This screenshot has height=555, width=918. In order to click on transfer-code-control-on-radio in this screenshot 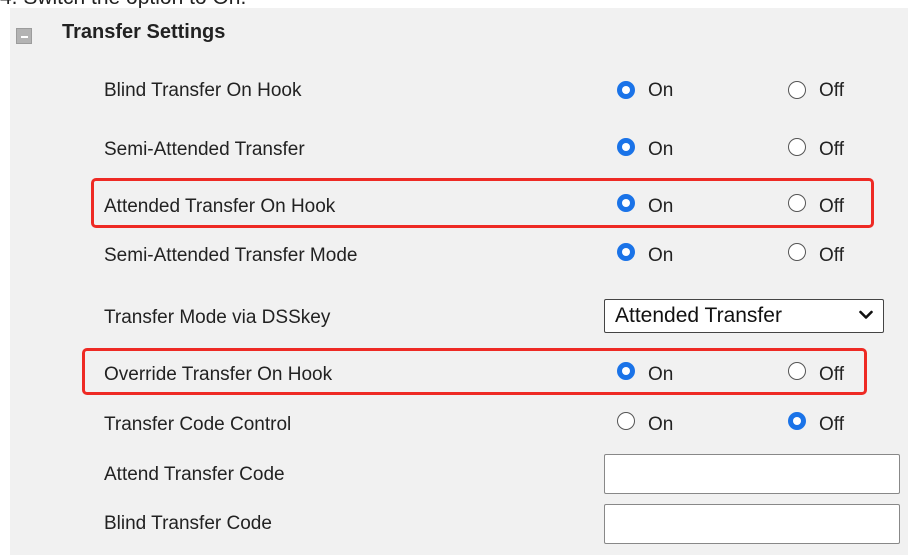, I will do `click(626, 421)`.